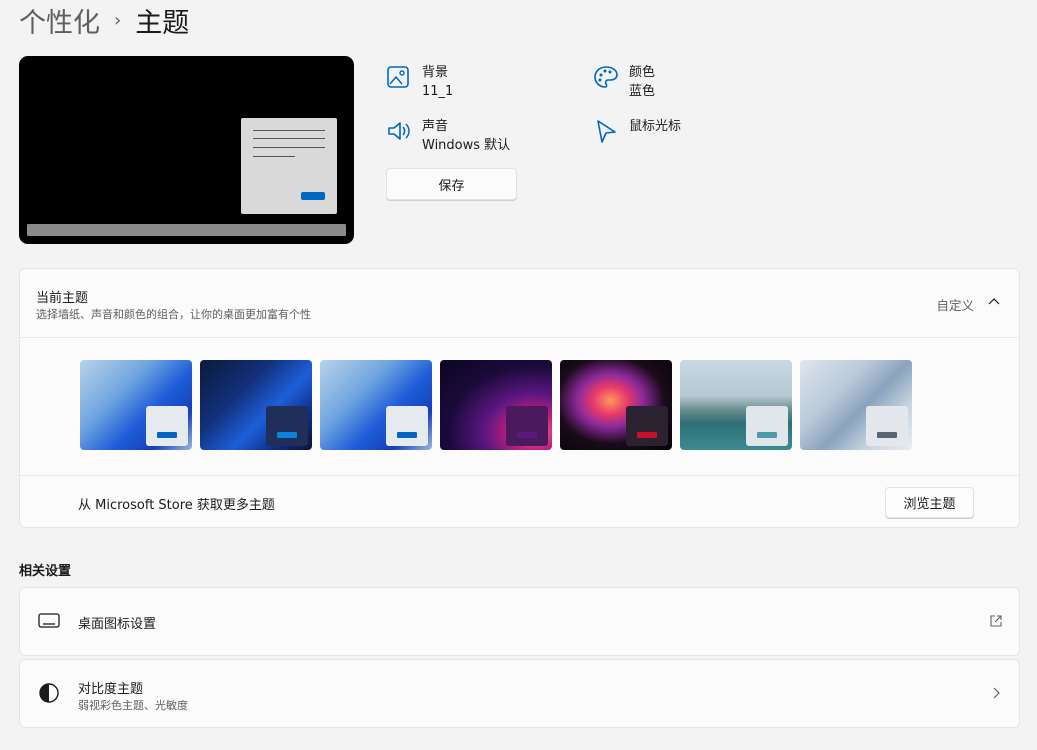 Image resolution: width=1037 pixels, height=750 pixels. What do you see at coordinates (173, 314) in the screenshot?
I see `current-theme-subtitle: 选择墙纸、声音和颜色的组合，让你的桌面更加富有个性` at bounding box center [173, 314].